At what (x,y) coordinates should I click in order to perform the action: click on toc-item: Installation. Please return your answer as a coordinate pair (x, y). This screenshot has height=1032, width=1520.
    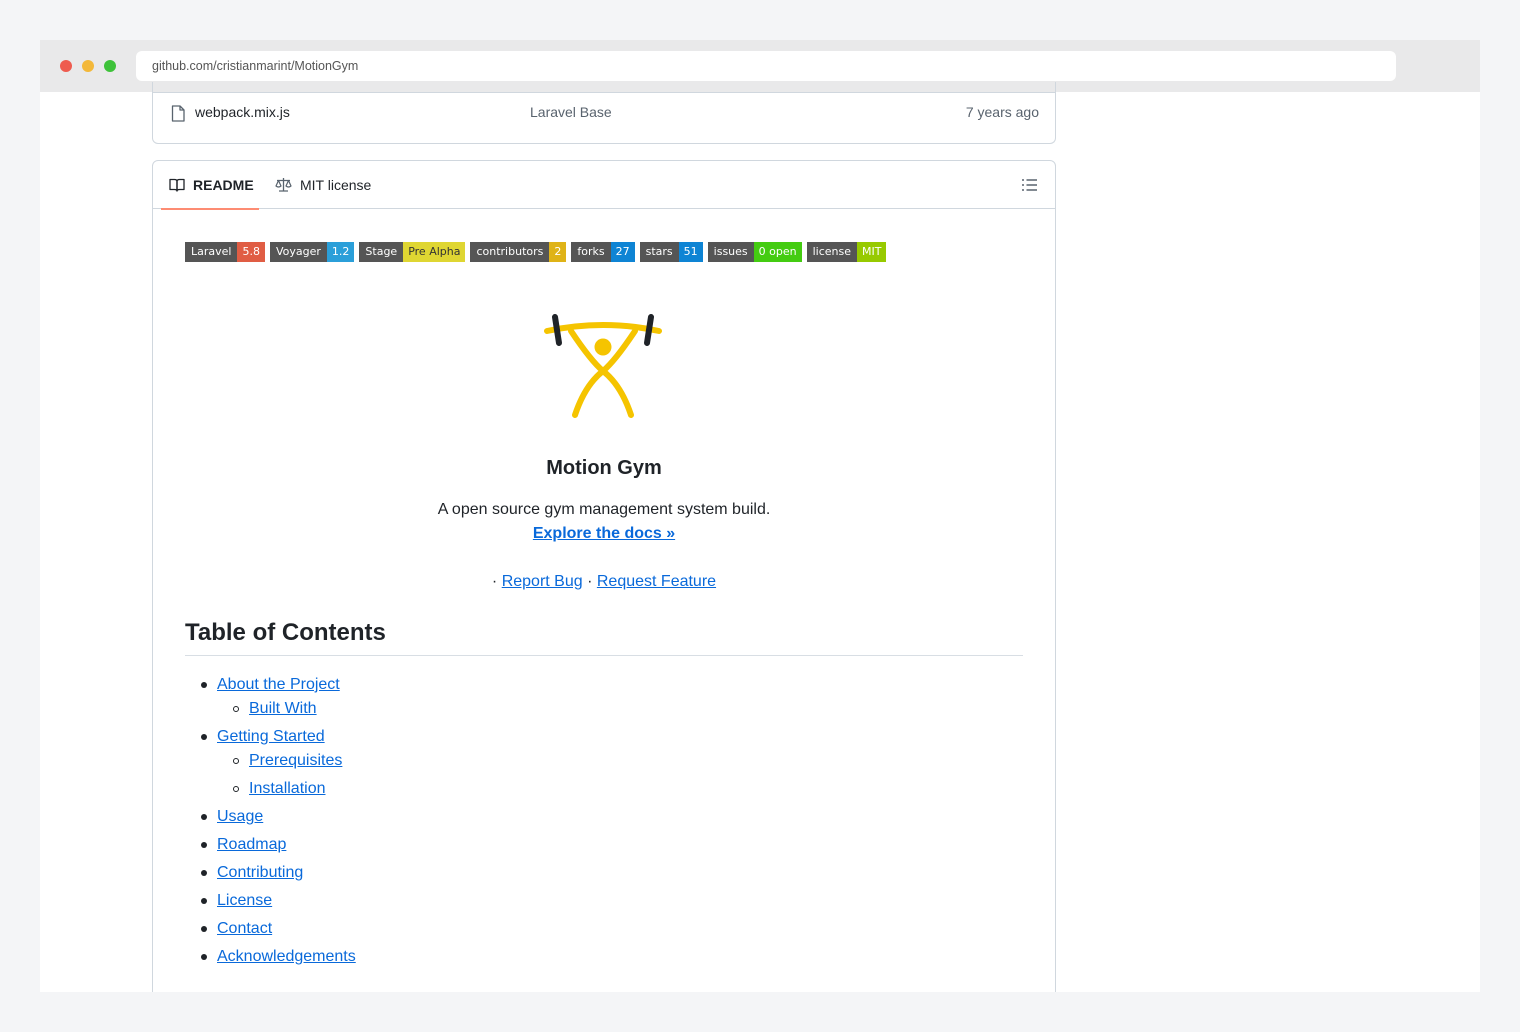
    Looking at the image, I should click on (279, 789).